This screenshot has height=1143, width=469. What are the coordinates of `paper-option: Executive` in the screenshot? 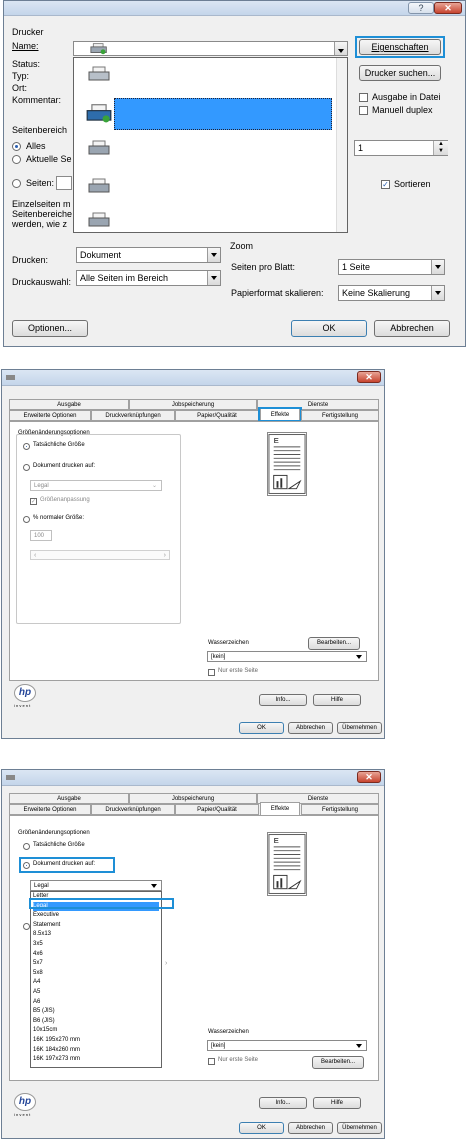 It's located at (96, 915).